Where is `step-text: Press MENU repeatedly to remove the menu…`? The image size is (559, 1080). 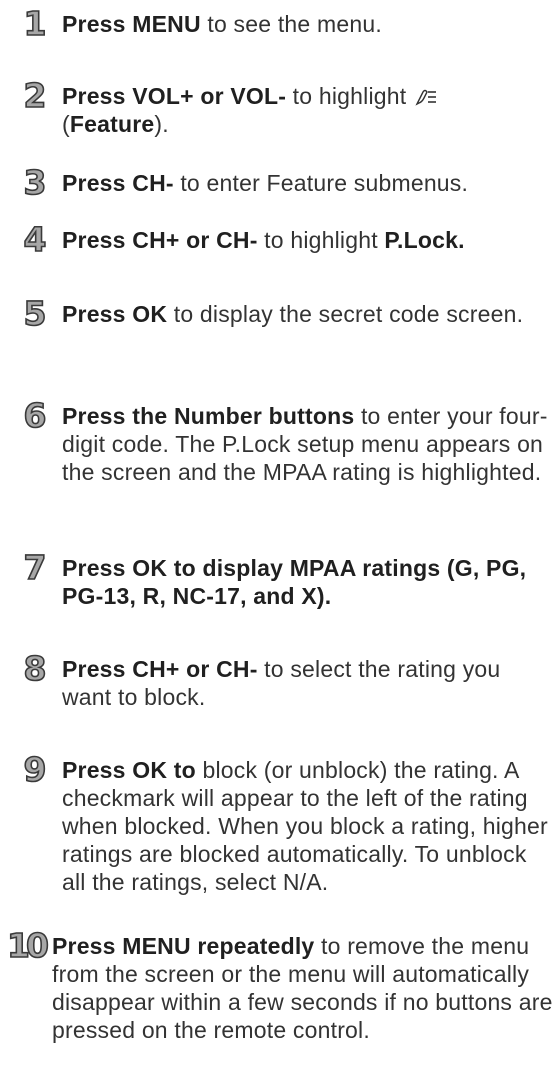 step-text: Press MENU repeatedly to remove the menu… is located at coordinates (304, 988).